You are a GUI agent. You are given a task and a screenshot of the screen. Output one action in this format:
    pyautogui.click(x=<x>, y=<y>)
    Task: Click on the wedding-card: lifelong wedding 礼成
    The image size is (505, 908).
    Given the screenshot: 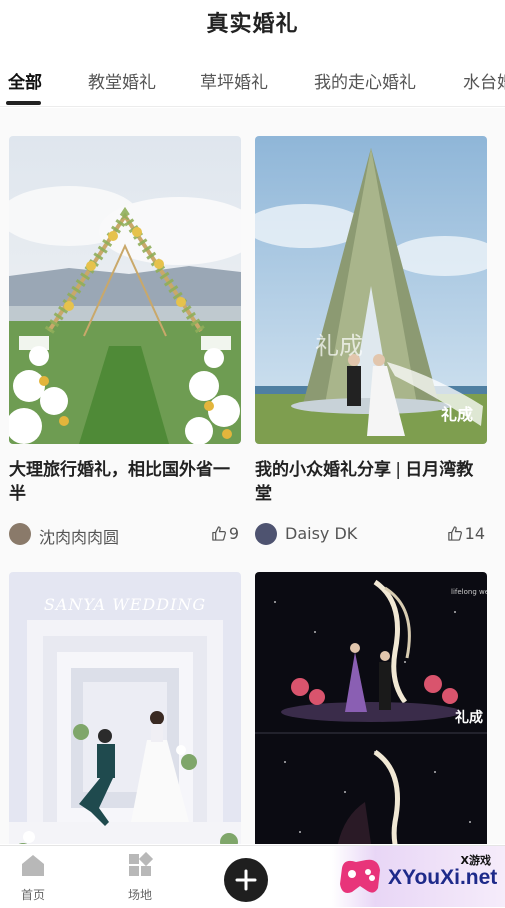 What is the action you would take?
    pyautogui.click(x=371, y=708)
    